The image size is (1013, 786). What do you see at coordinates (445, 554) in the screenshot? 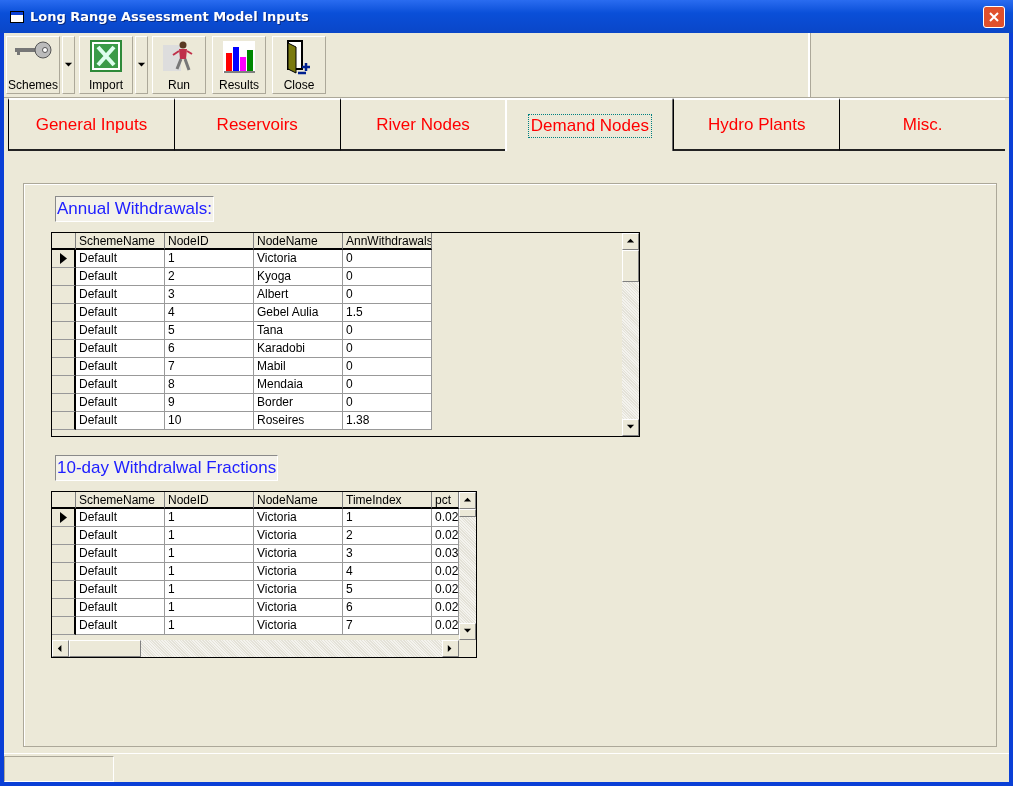
I see `table-cell: 0.03` at bounding box center [445, 554].